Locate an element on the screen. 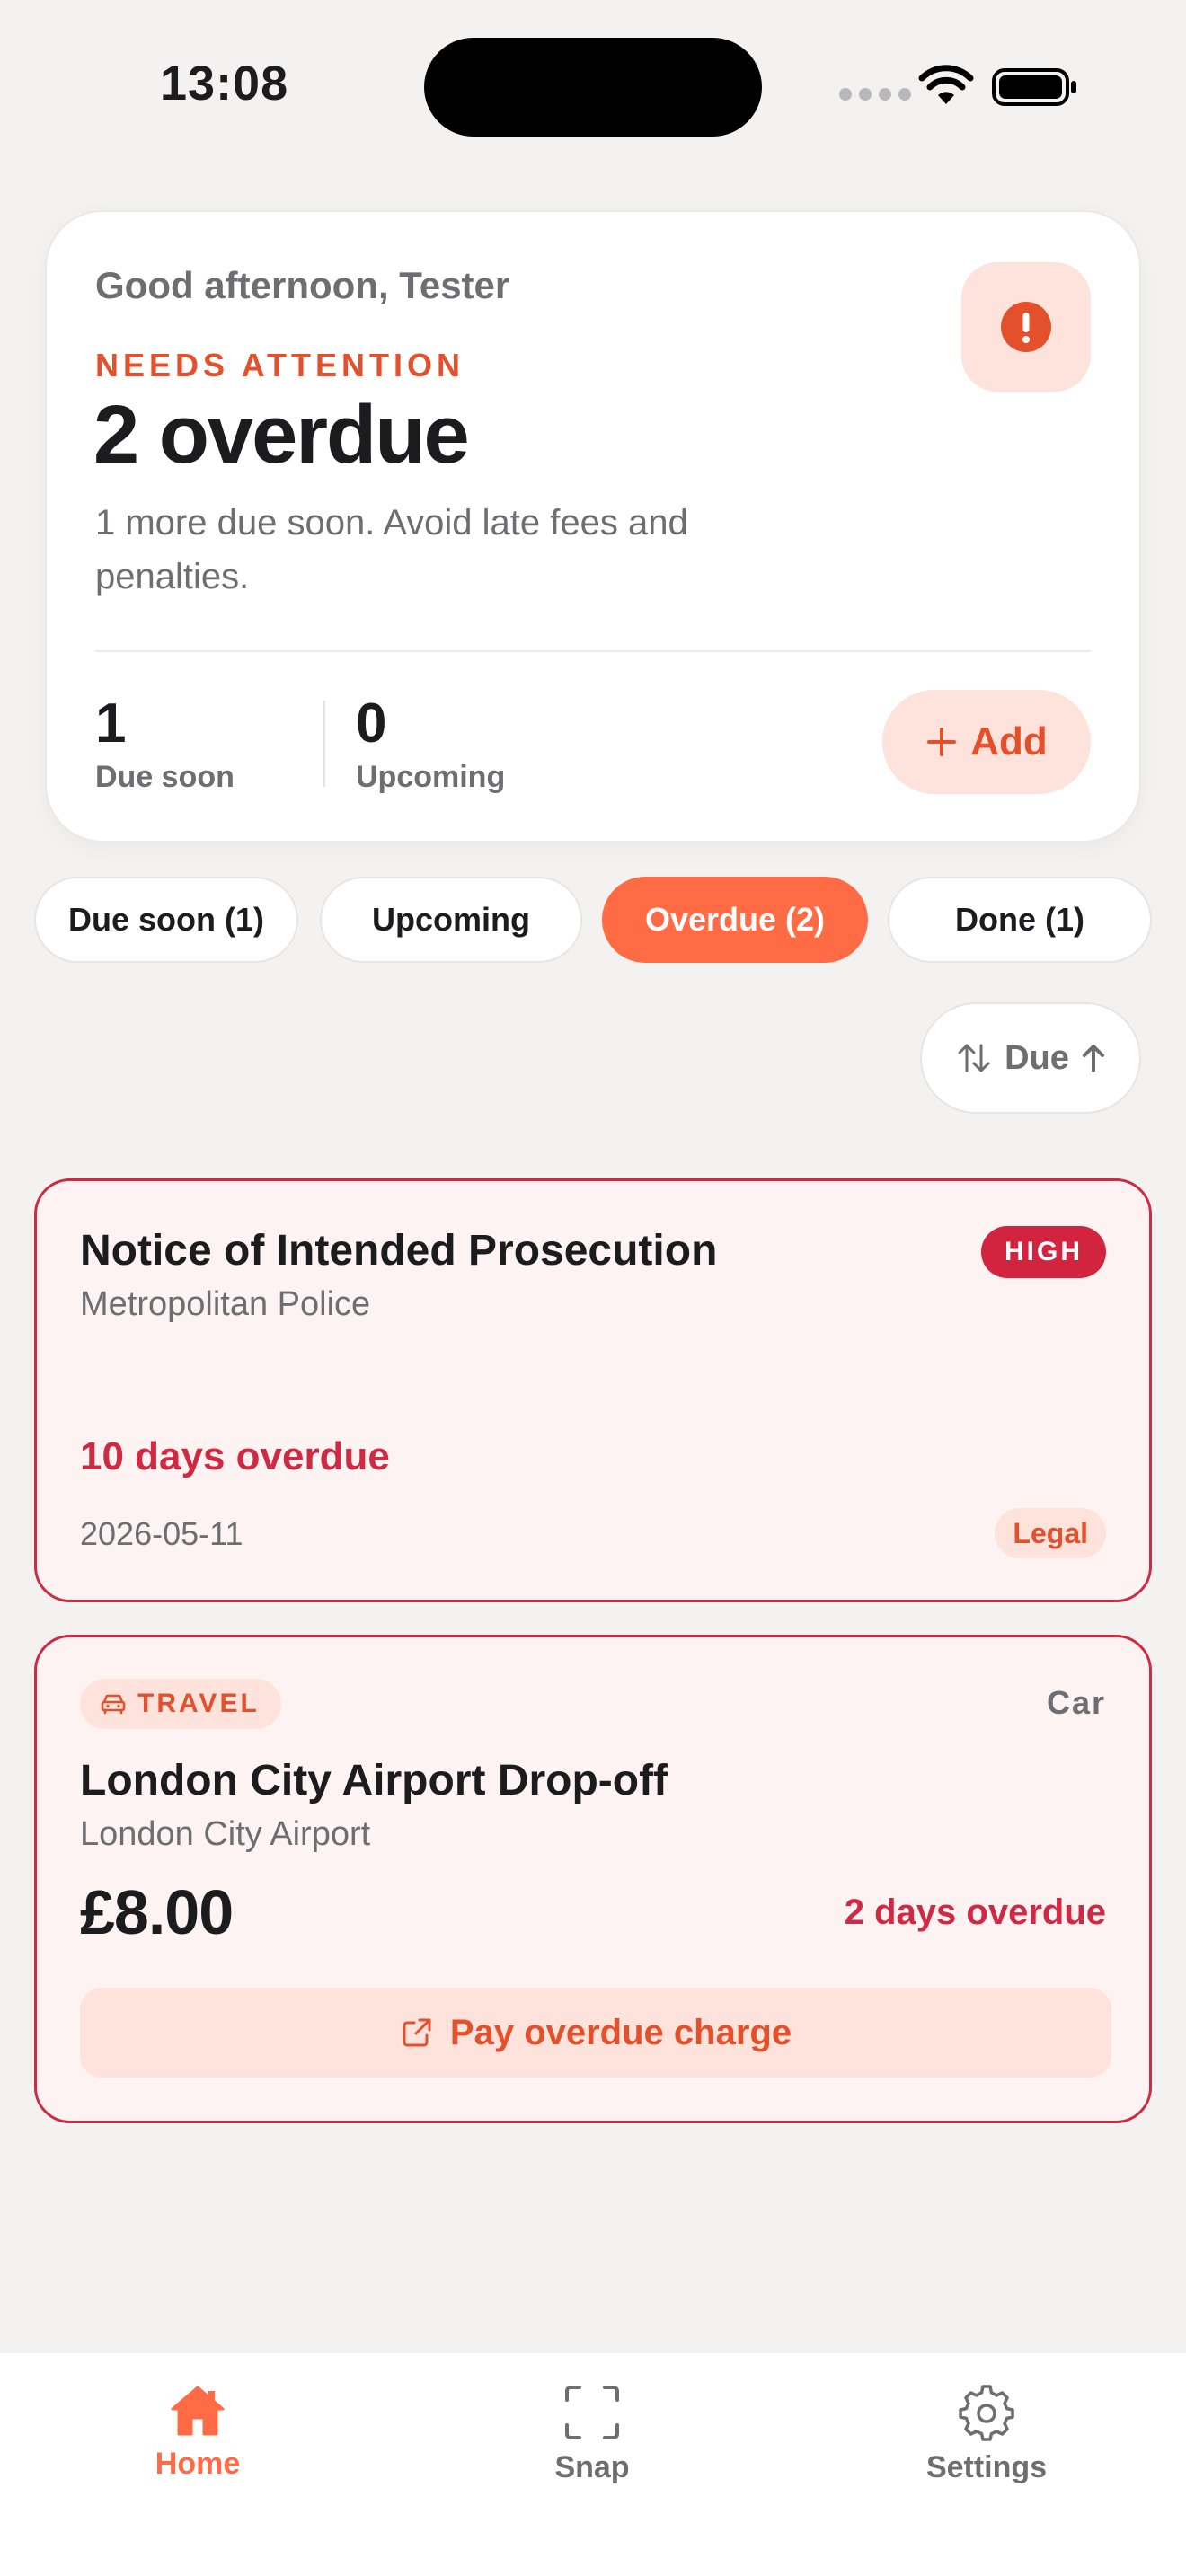 The width and height of the screenshot is (1186, 2576). tab-label: Home is located at coordinates (198, 2464).